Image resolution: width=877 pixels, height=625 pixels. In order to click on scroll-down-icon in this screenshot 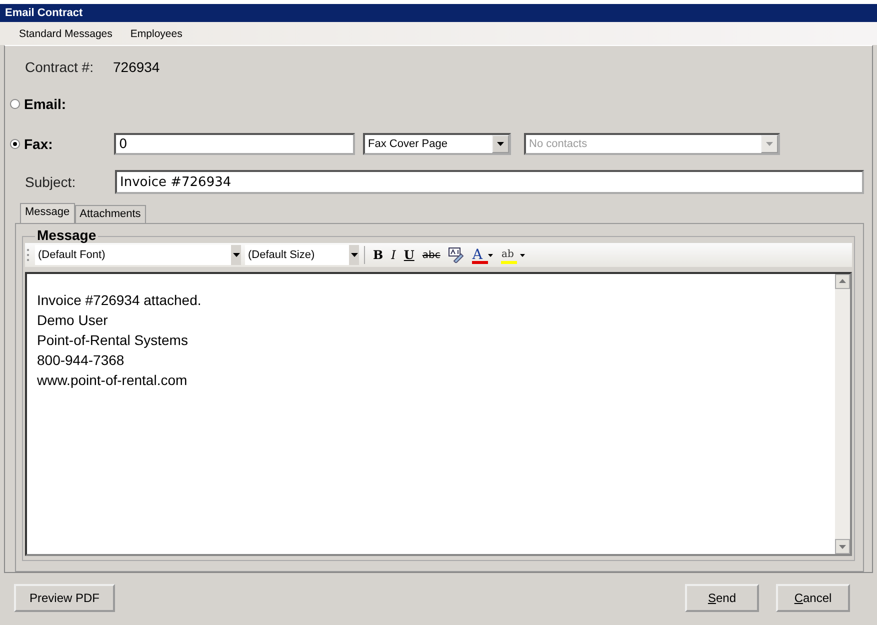, I will do `click(842, 546)`.